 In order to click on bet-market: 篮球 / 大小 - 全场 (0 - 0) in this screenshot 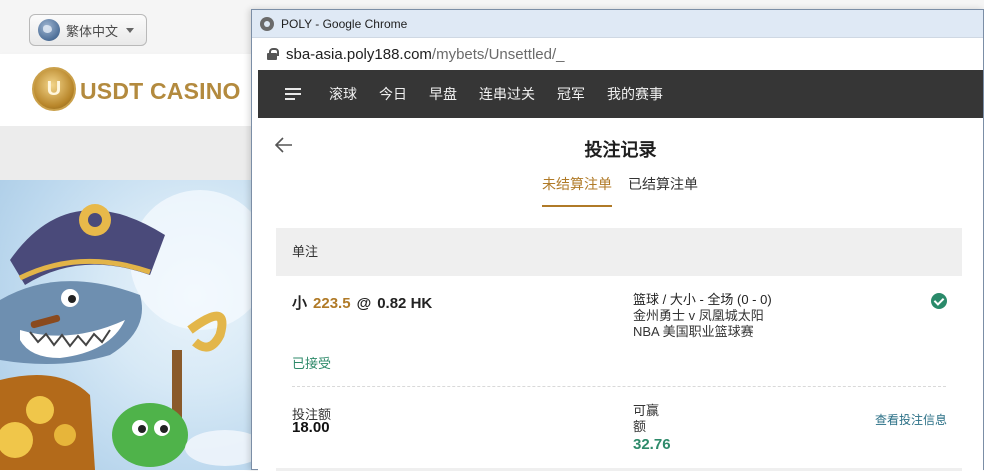, I will do `click(702, 299)`.